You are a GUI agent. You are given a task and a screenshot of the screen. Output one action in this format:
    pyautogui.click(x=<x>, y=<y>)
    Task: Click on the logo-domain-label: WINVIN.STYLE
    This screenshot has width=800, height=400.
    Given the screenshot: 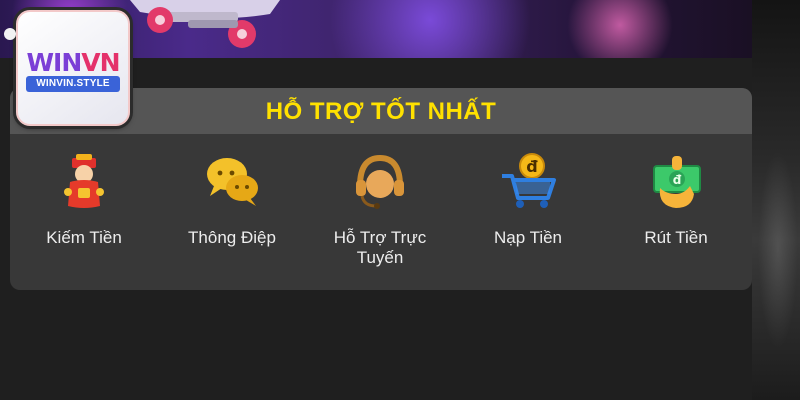 What is the action you would take?
    pyautogui.click(x=73, y=84)
    